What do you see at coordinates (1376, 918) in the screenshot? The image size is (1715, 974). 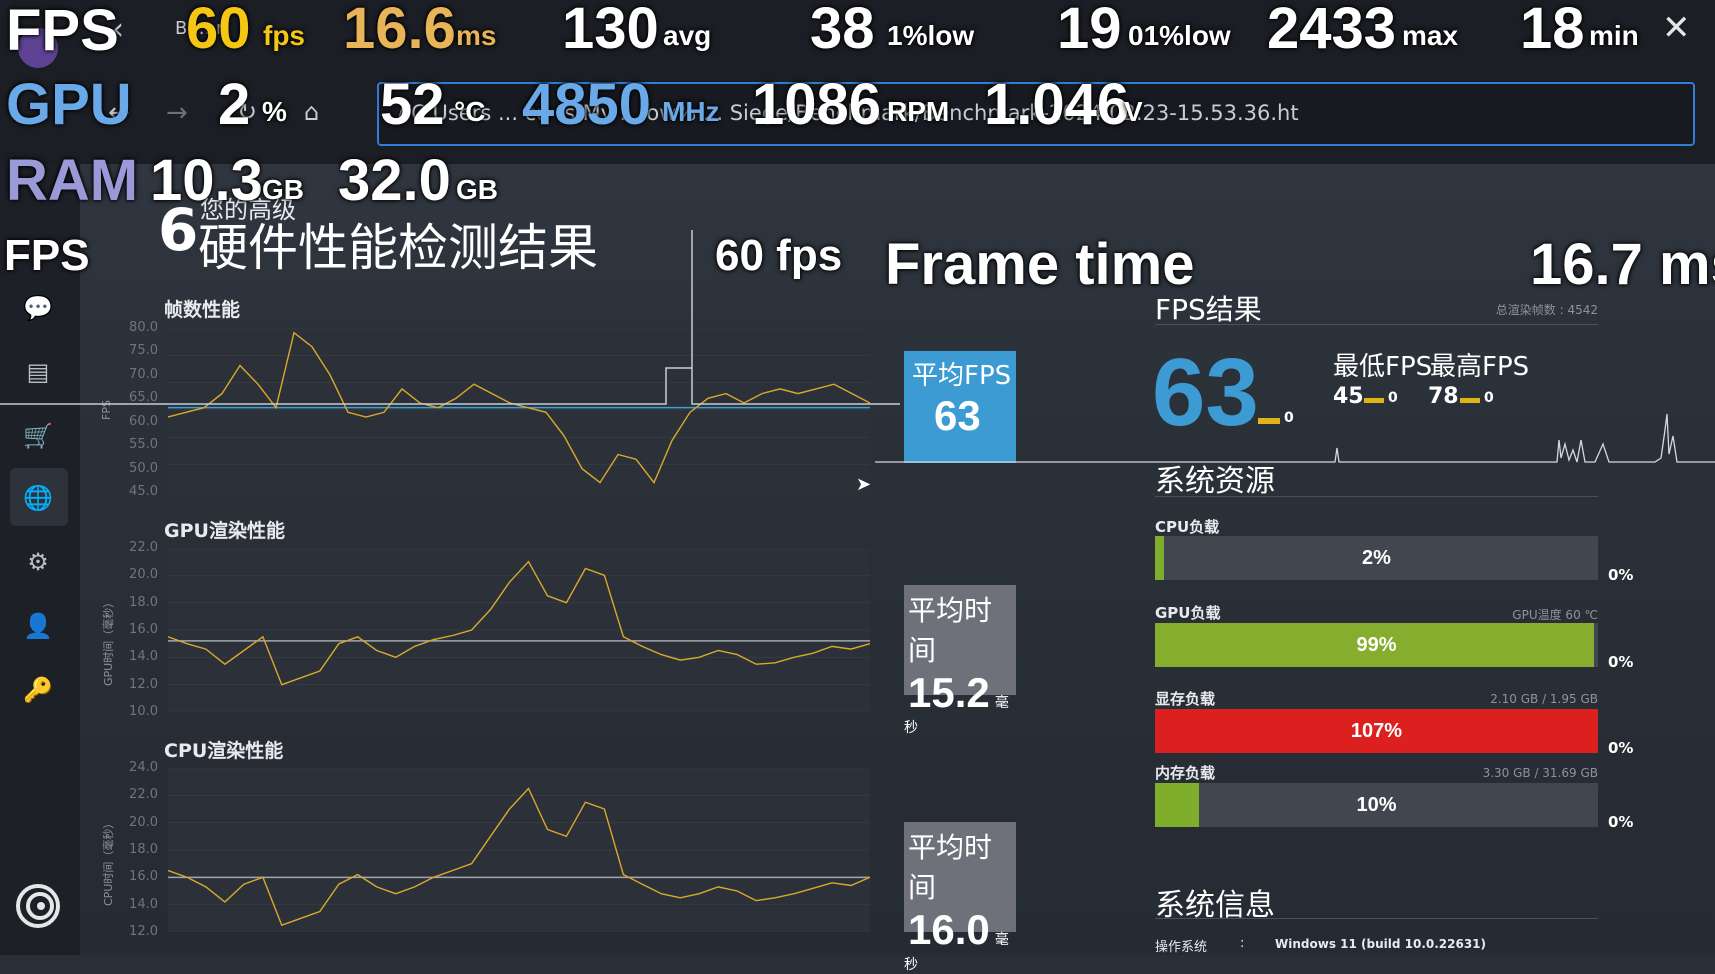 I see `sysinfo-divider` at bounding box center [1376, 918].